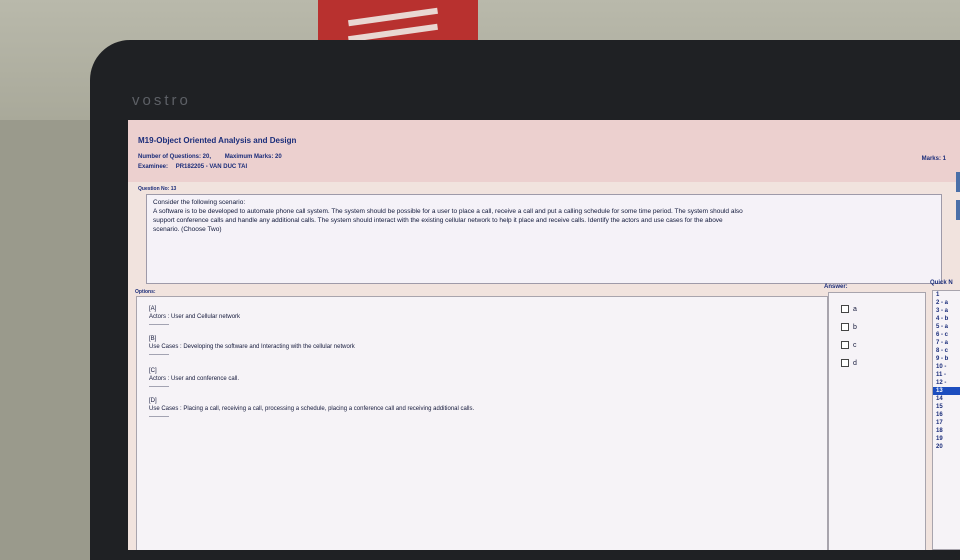 The width and height of the screenshot is (960, 560). Describe the element at coordinates (153, 401) in the screenshot. I see `option-key: [D]` at that location.